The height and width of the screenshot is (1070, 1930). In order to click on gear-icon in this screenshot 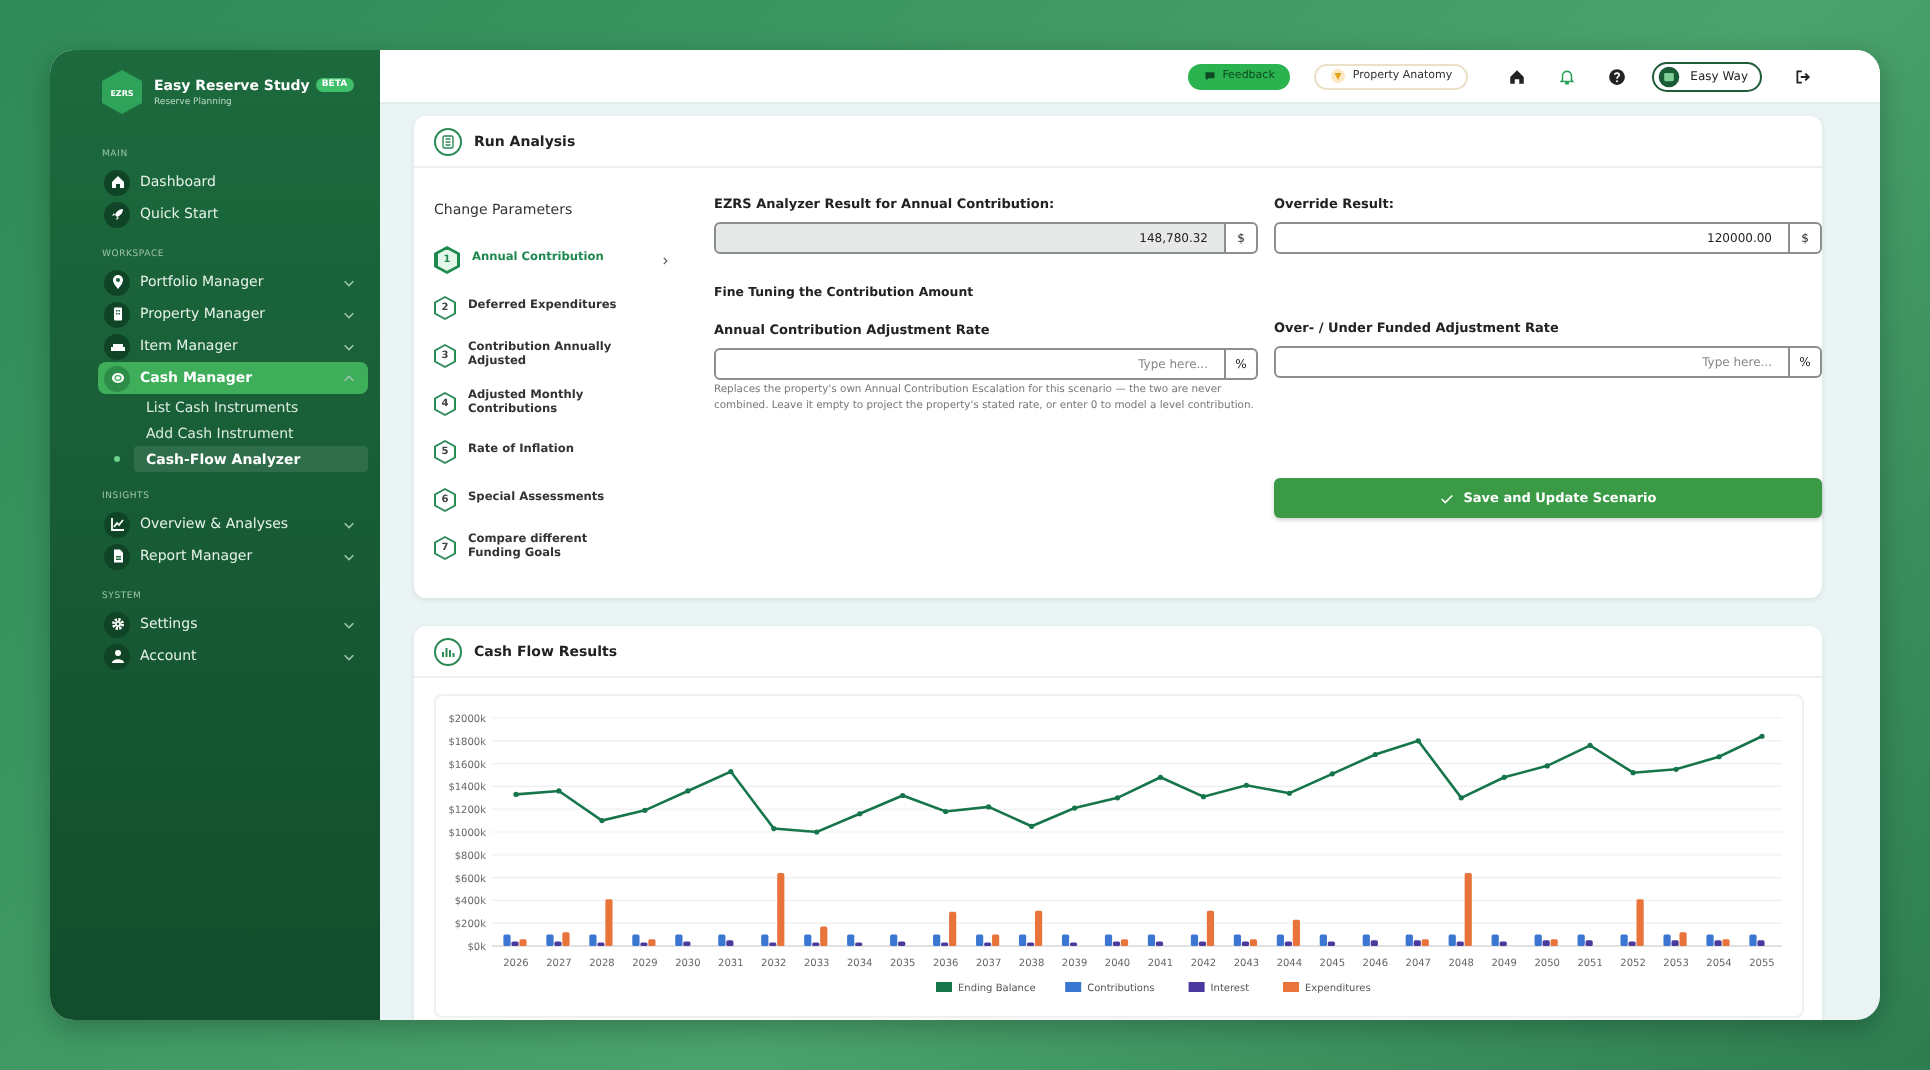, I will do `click(117, 624)`.